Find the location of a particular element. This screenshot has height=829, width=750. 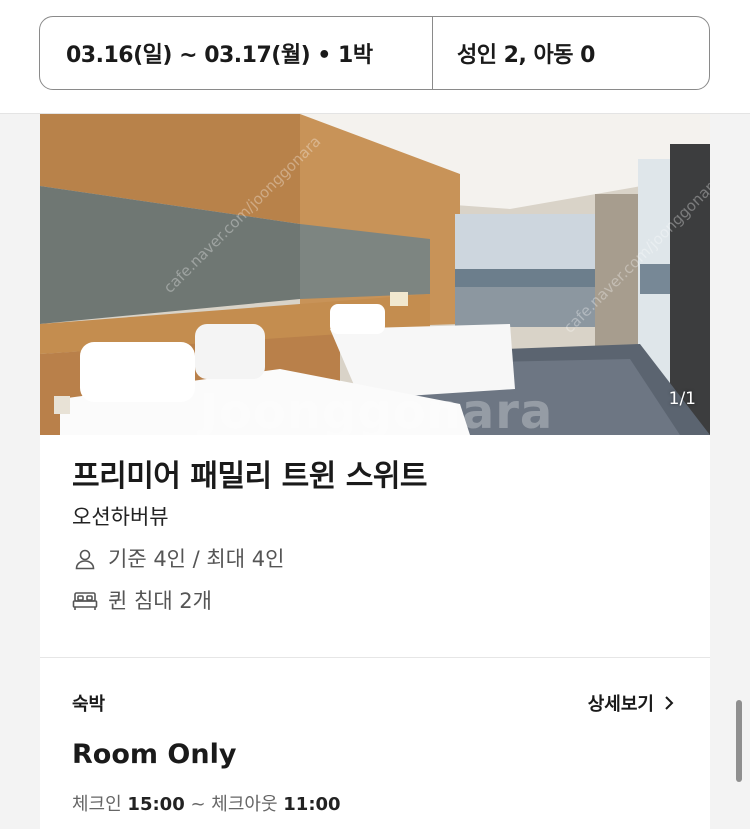

detail-link: 상세보기 is located at coordinates (631, 703).